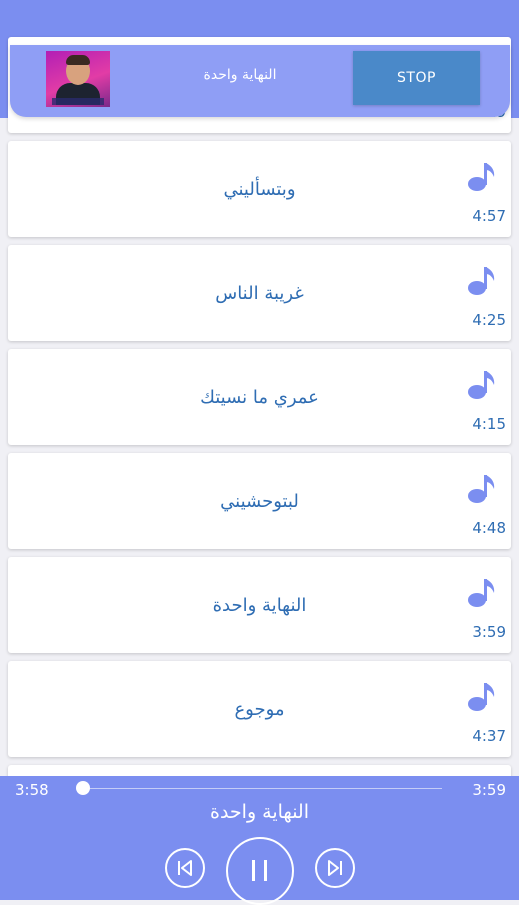 This screenshot has height=905, width=519. Describe the element at coordinates (78, 79) in the screenshot. I see `album-thumbnail` at that location.